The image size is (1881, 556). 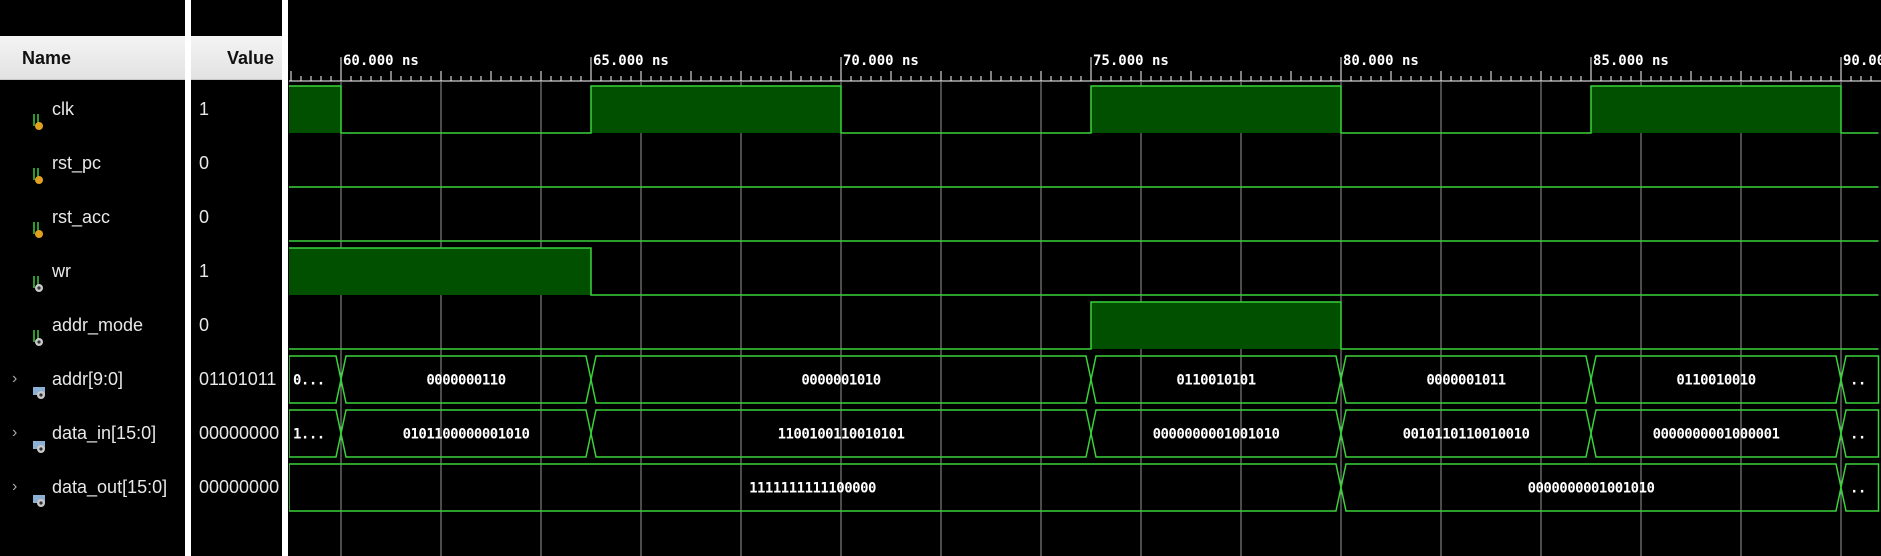 I want to click on signal-name: addr_mode, so click(x=98, y=325).